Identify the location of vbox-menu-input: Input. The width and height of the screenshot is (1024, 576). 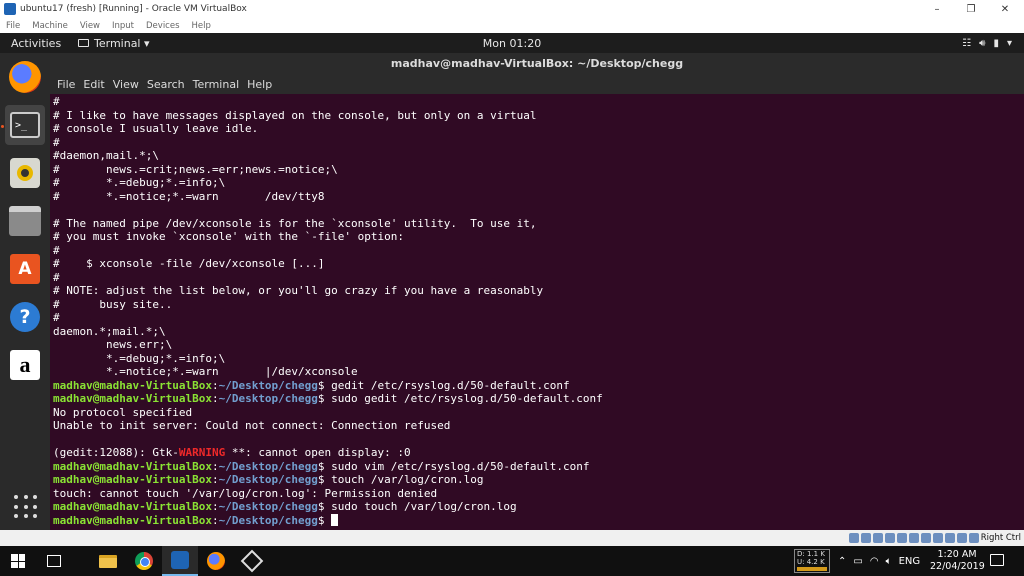
(123, 26).